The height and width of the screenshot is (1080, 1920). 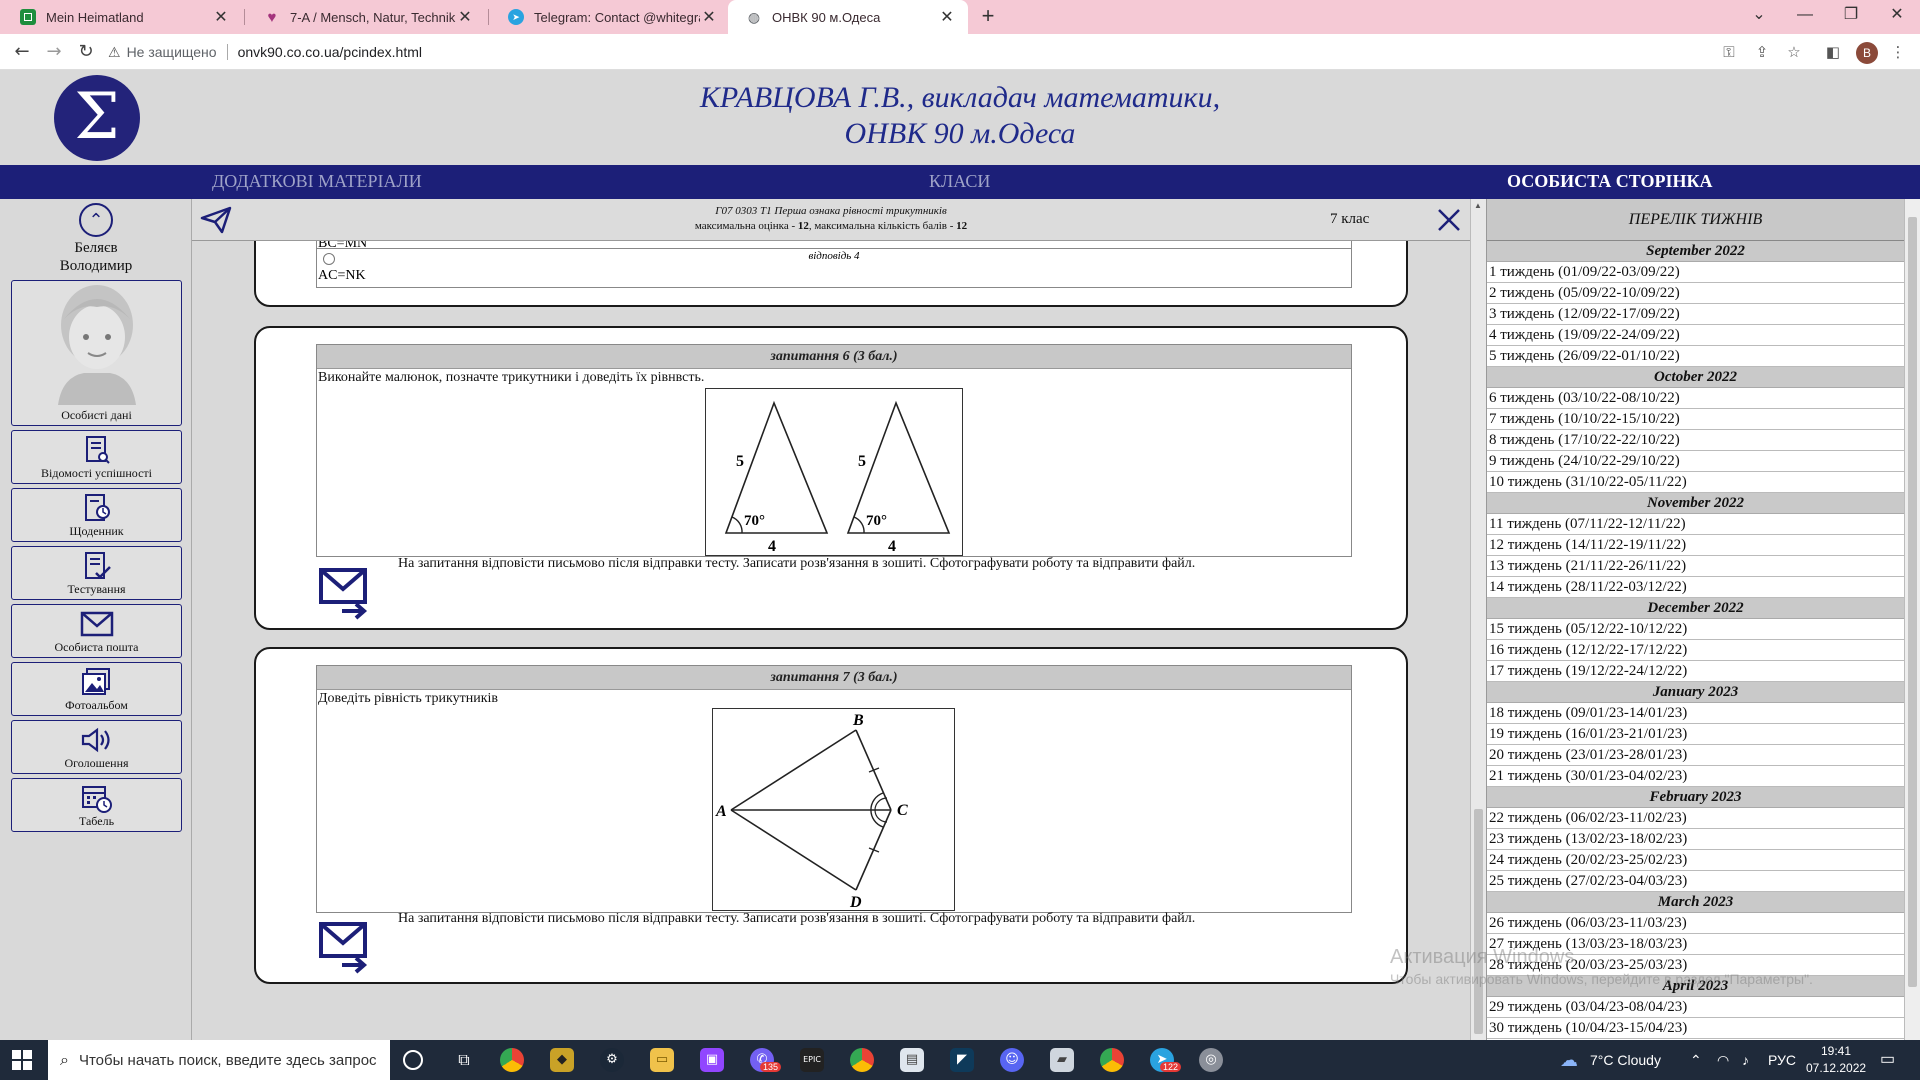 I want to click on week-link: 25 тиждень (27/02/23-04/03/23), so click(x=1695, y=881).